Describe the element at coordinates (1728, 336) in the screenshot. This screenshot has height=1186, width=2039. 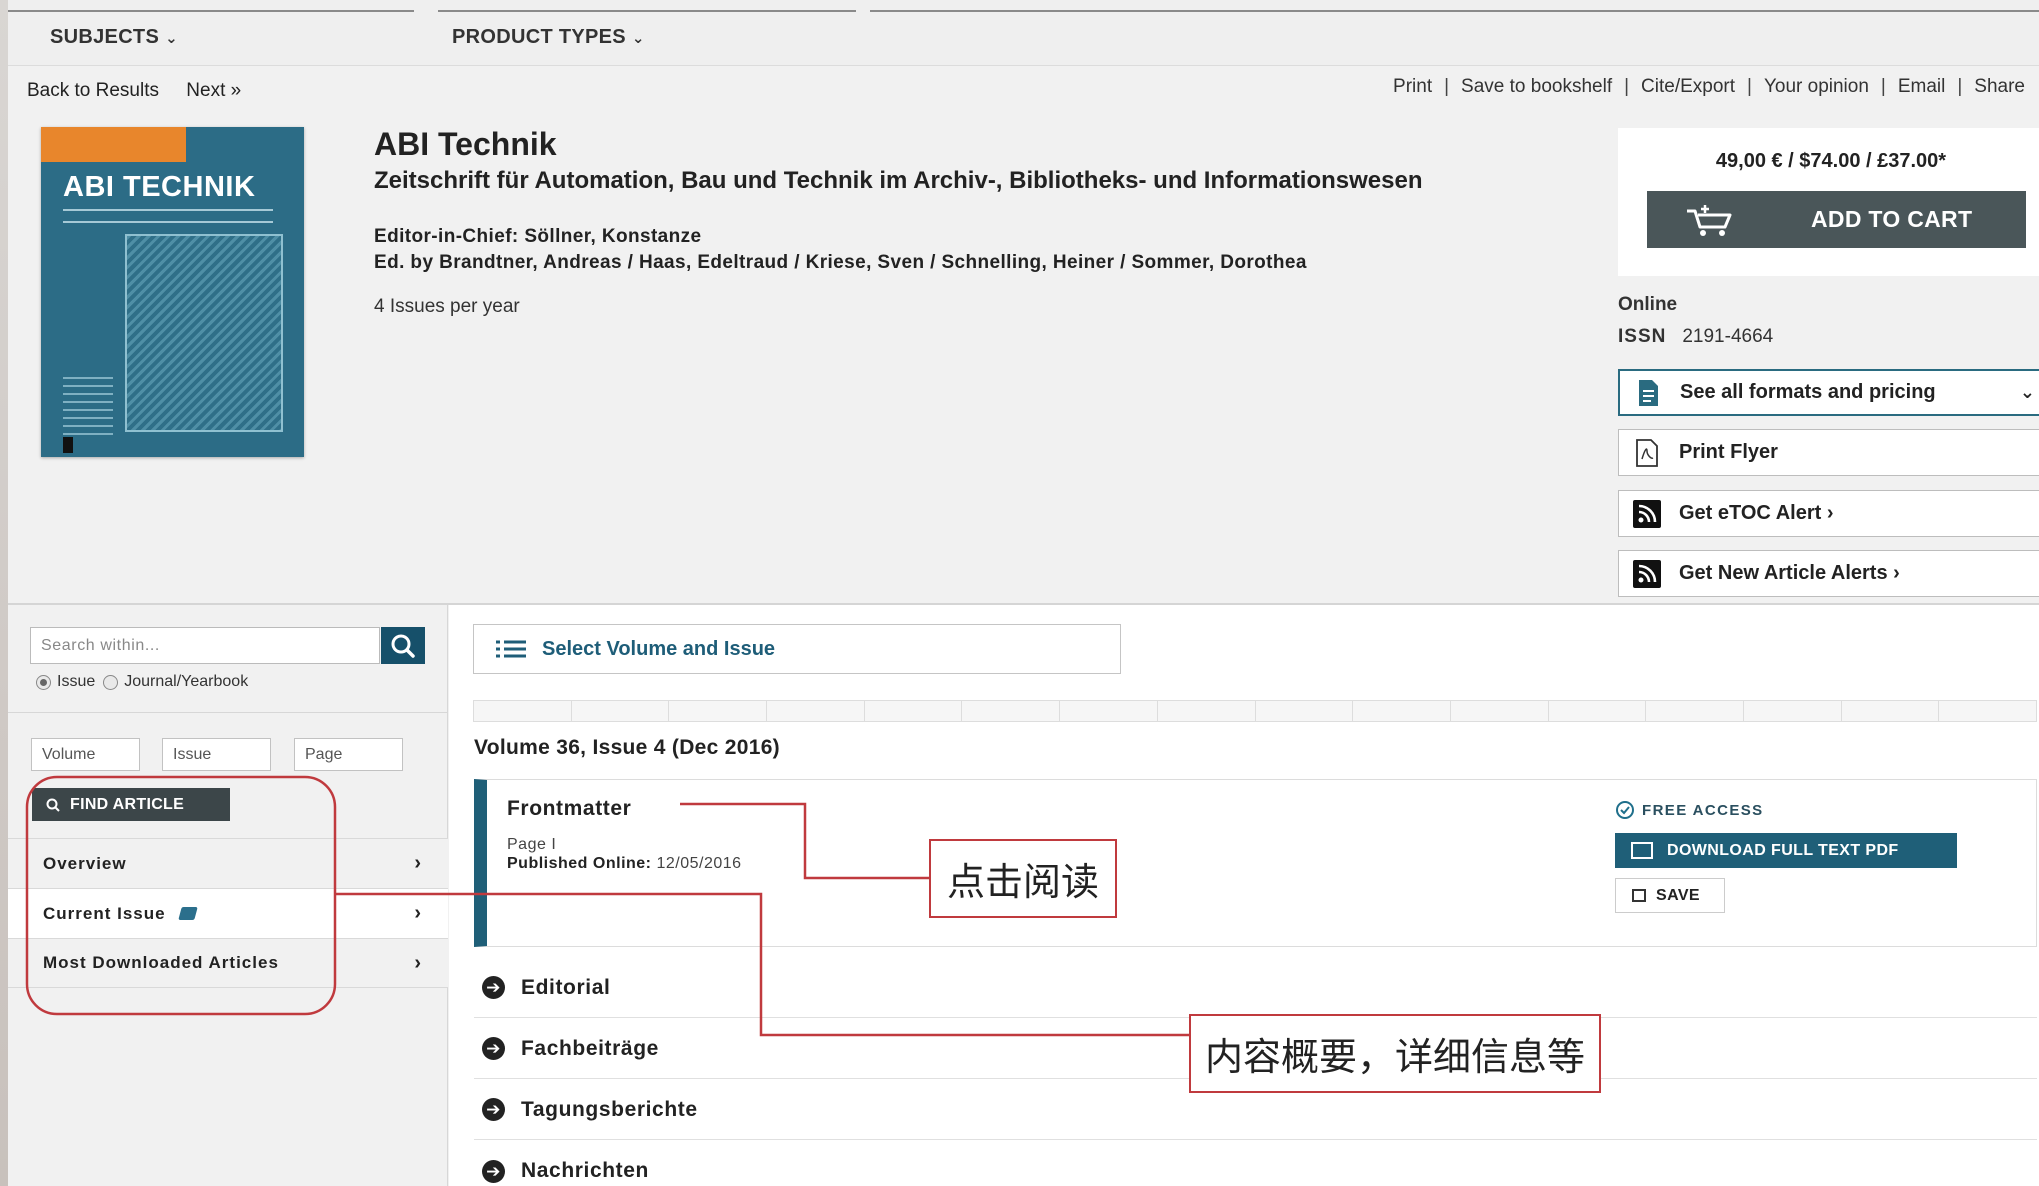
I see `issn-value: 2191-4664` at that location.